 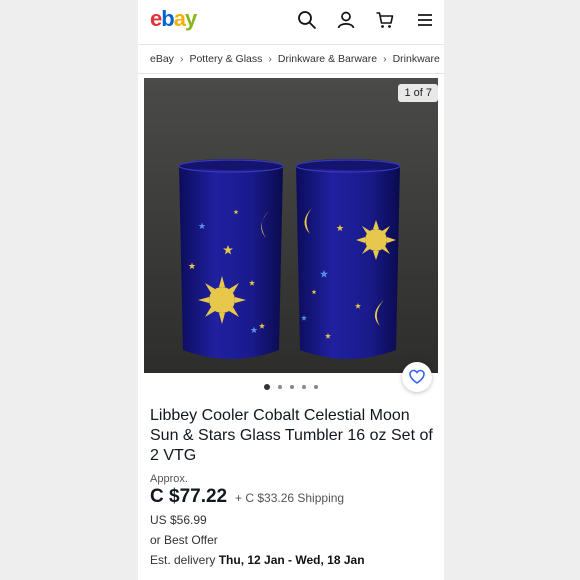 What do you see at coordinates (385, 20) in the screenshot?
I see `cart-icon` at bounding box center [385, 20].